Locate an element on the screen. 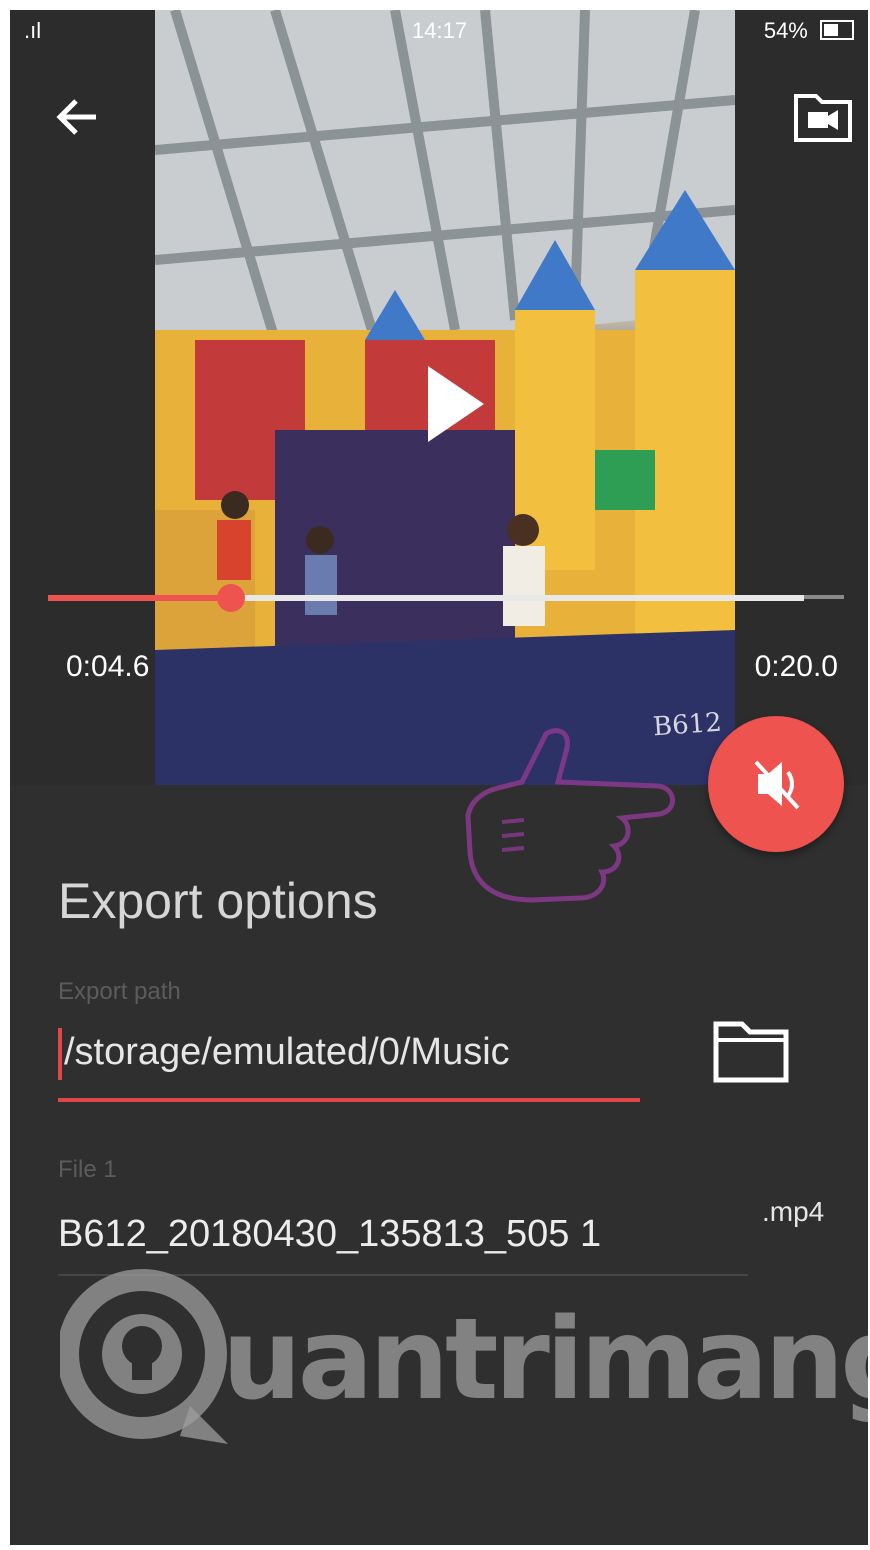 The image size is (870, 1550). total-time: 0:20.0 is located at coordinates (796, 666).